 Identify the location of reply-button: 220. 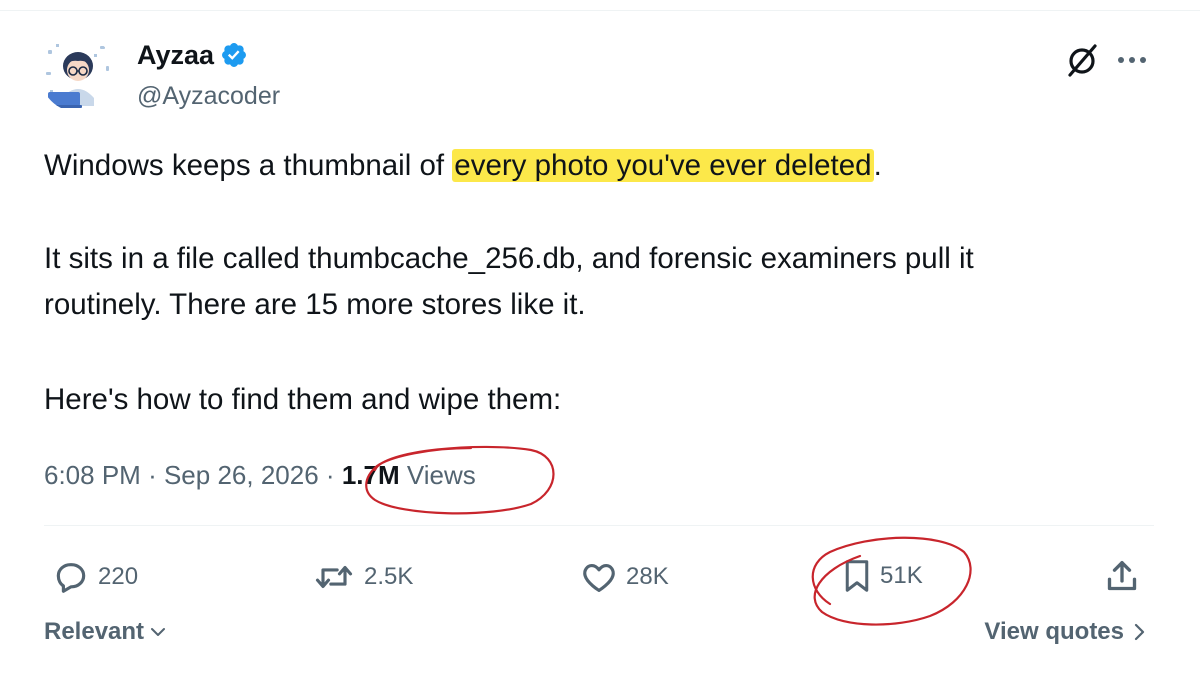
(95, 577).